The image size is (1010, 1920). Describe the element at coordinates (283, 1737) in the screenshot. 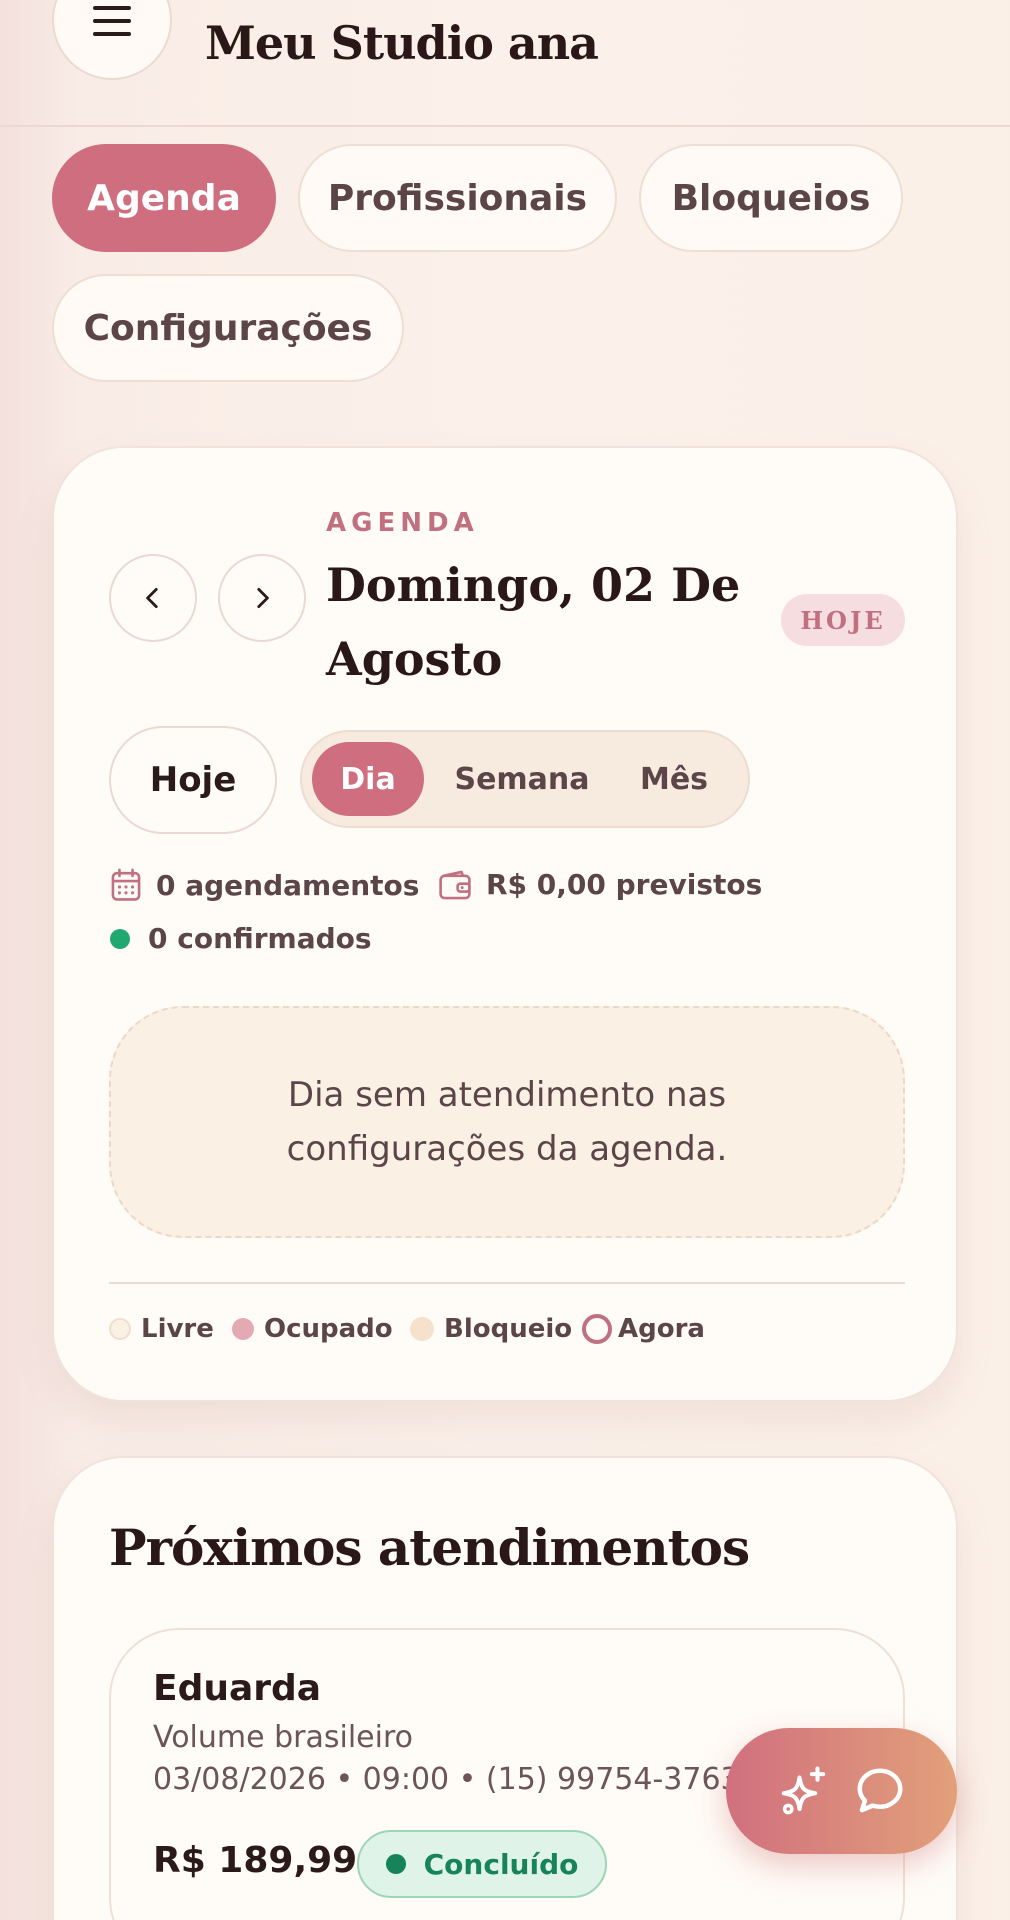

I see `appointment-service: Volume brasileiro` at that location.